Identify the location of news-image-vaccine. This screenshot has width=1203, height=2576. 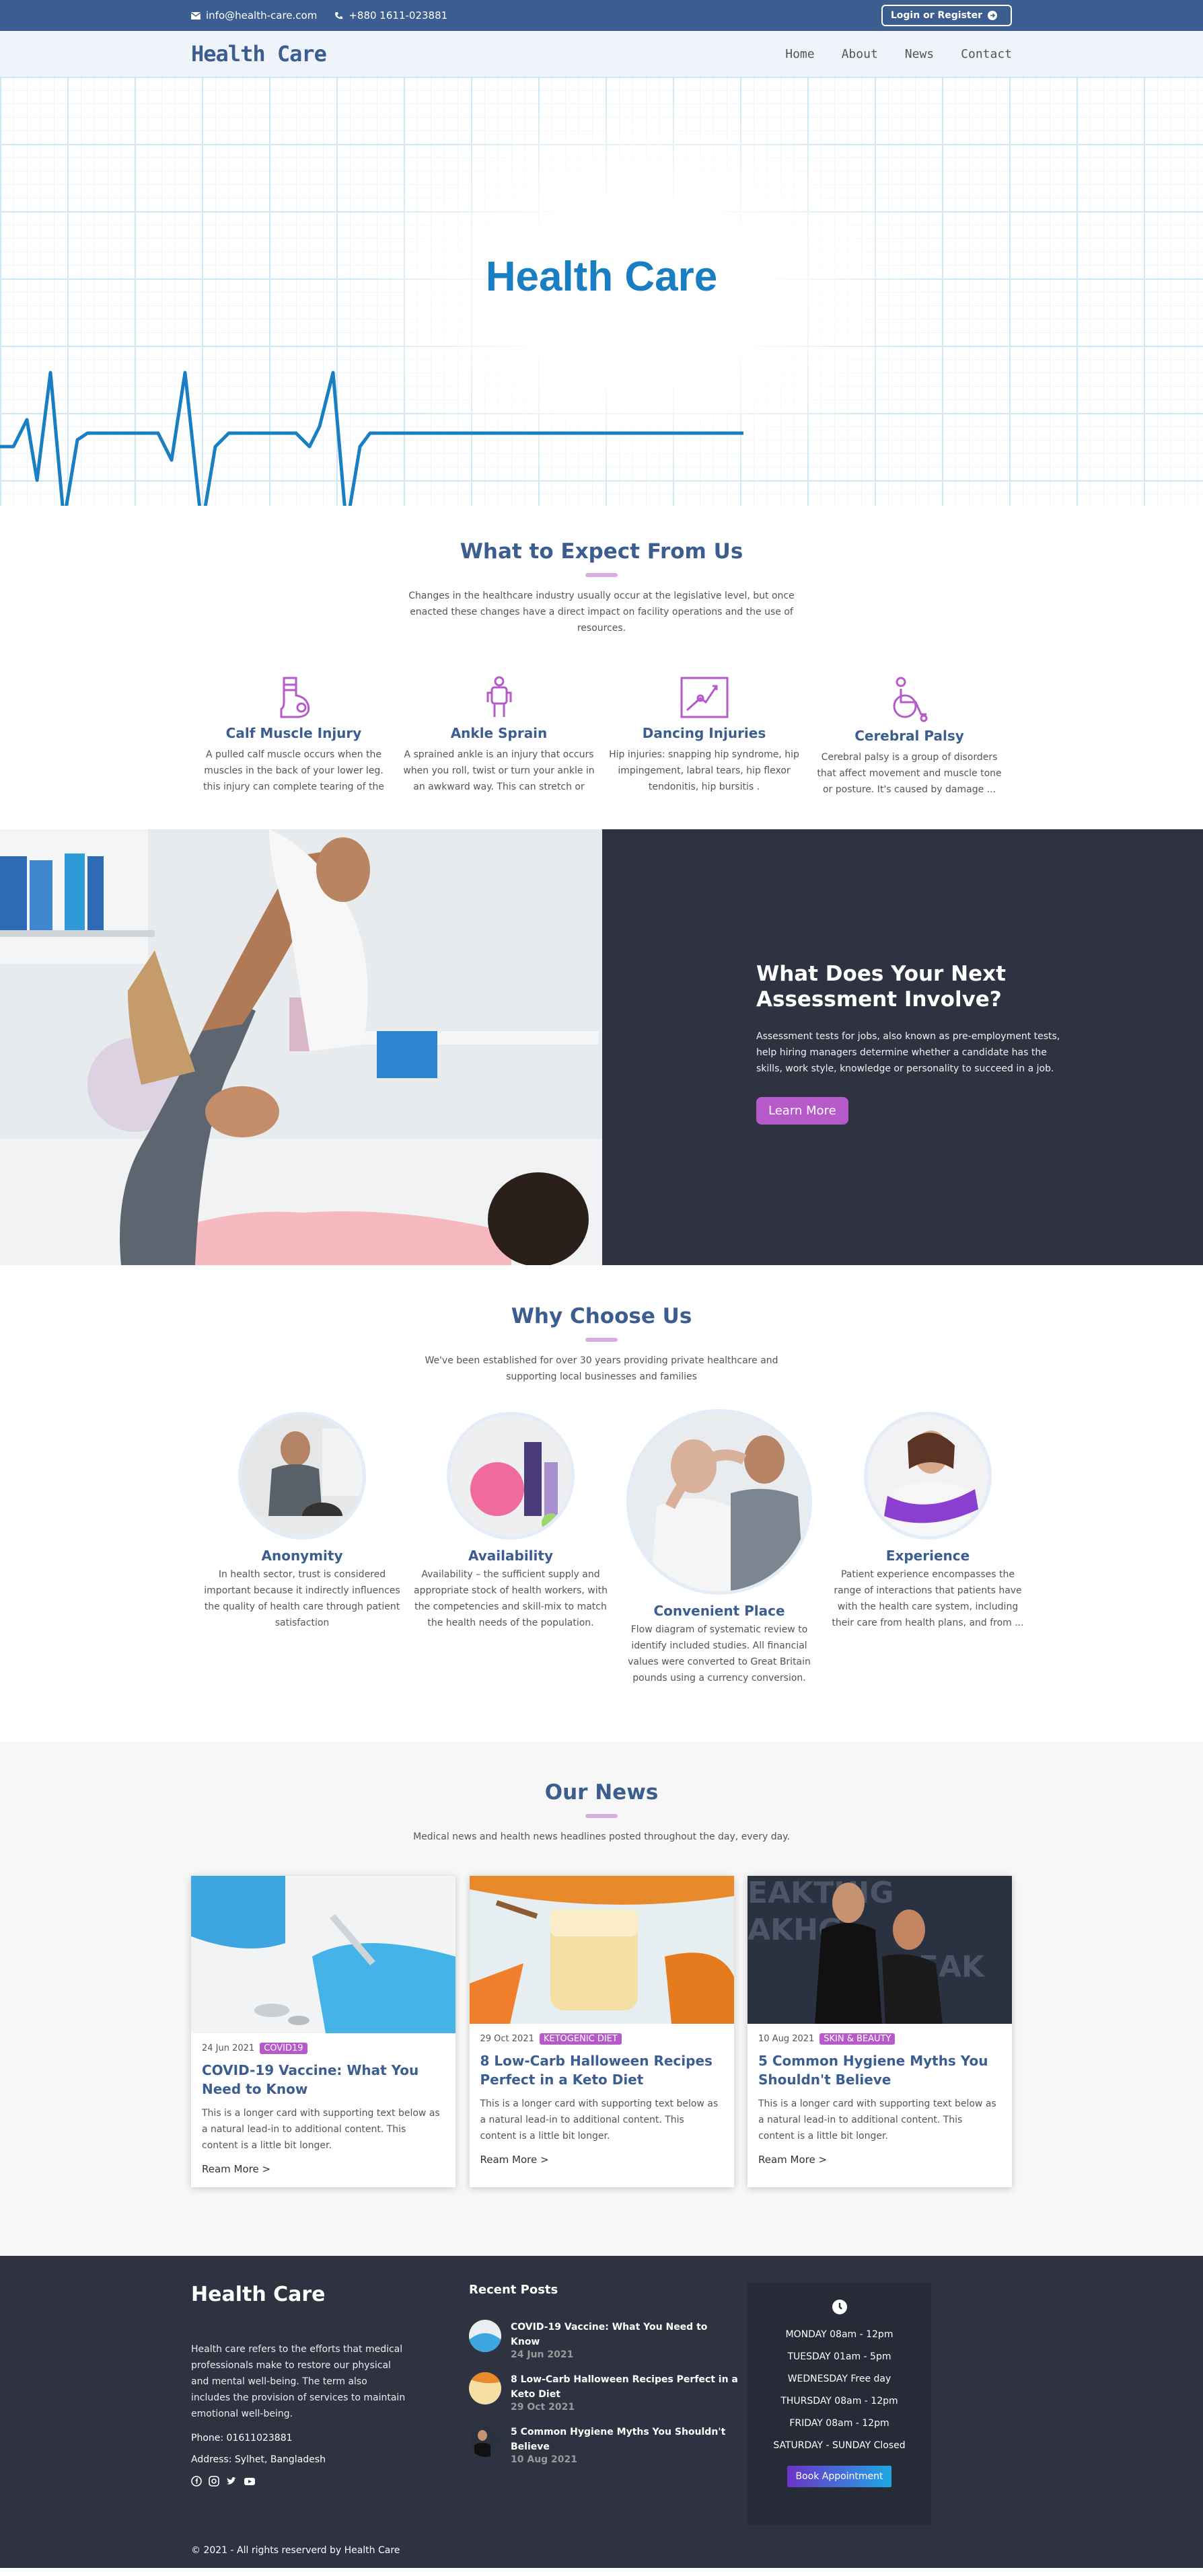
(323, 1954).